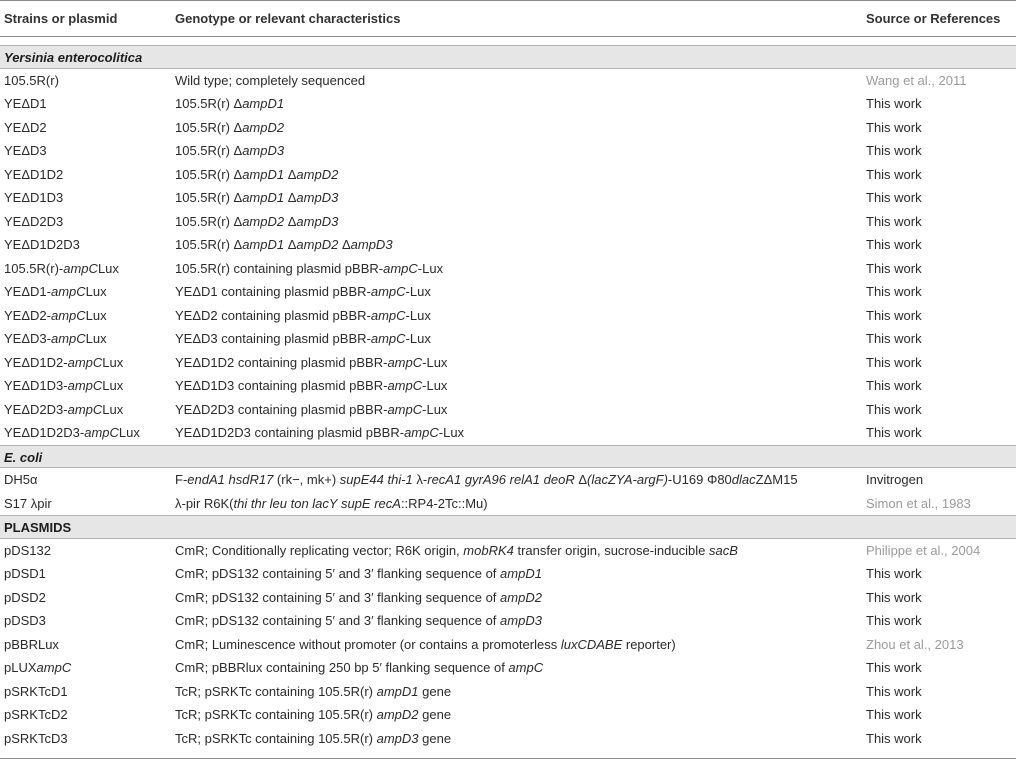  I want to click on strain-cell: pBBRLux, so click(31, 644).